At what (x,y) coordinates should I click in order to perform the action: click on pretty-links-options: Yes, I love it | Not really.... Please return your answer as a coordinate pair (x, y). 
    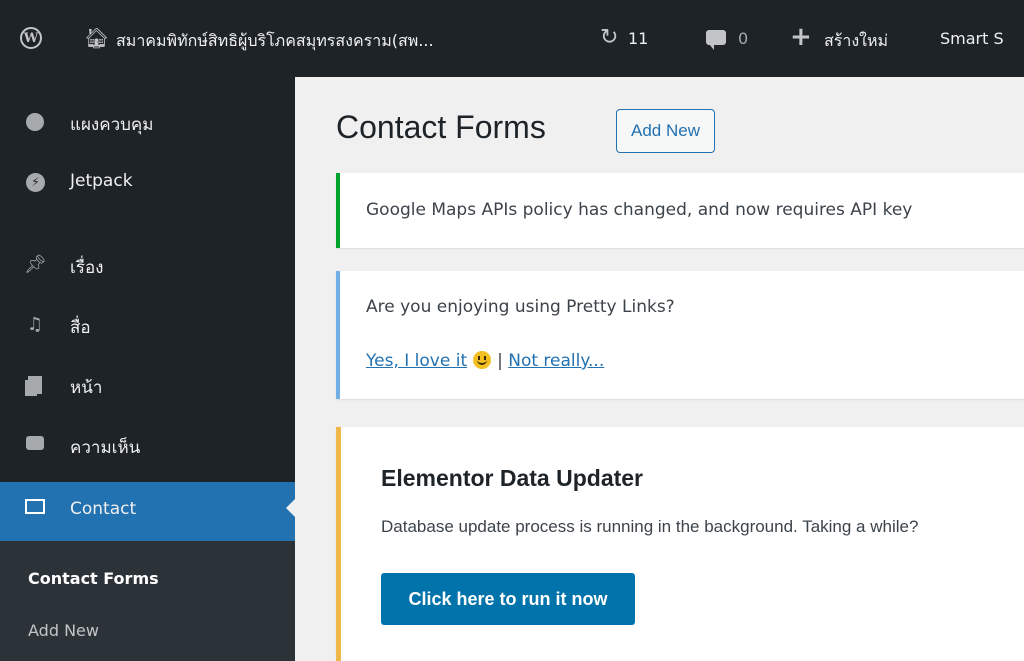
    Looking at the image, I should click on (485, 361).